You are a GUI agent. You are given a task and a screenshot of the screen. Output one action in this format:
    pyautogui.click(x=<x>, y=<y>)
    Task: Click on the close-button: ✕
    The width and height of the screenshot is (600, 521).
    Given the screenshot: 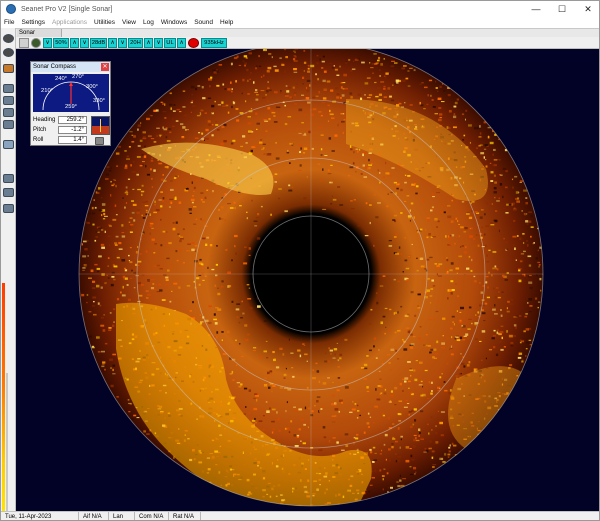 What is the action you would take?
    pyautogui.click(x=587, y=9)
    